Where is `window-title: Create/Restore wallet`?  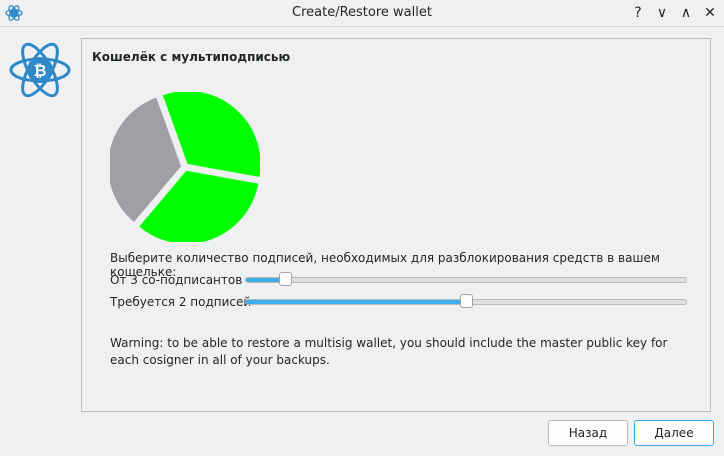 window-title: Create/Restore wallet is located at coordinates (362, 12).